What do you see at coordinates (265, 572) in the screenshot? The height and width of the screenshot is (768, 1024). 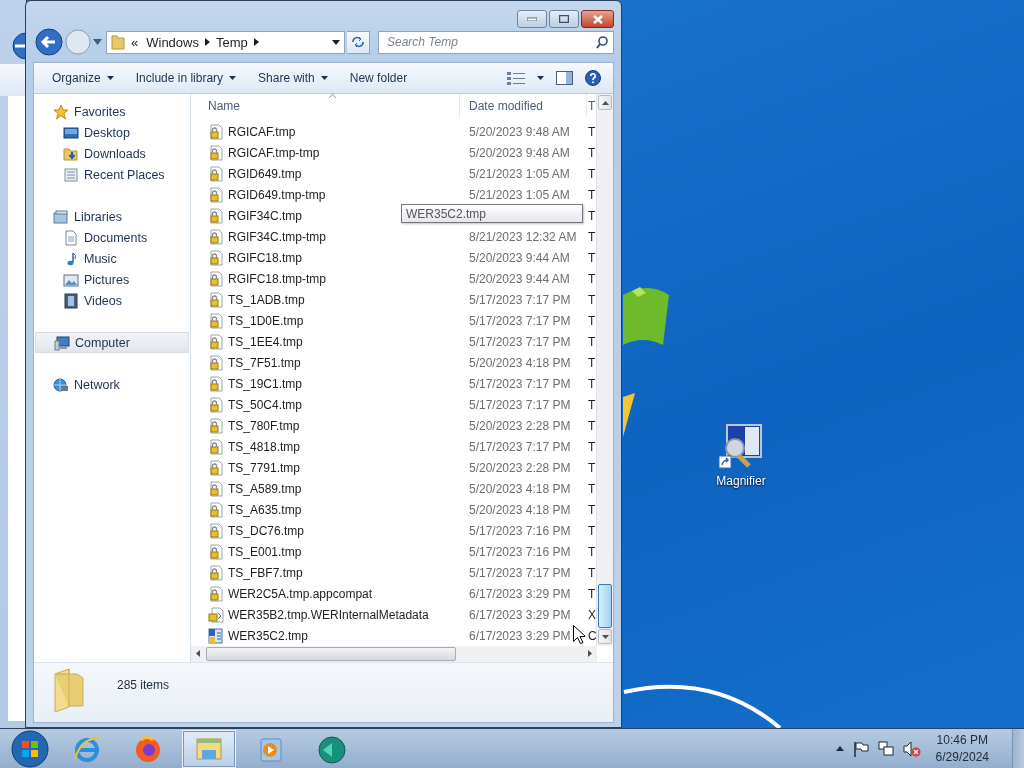 I see `file-name: TS_FBF7.tmp` at bounding box center [265, 572].